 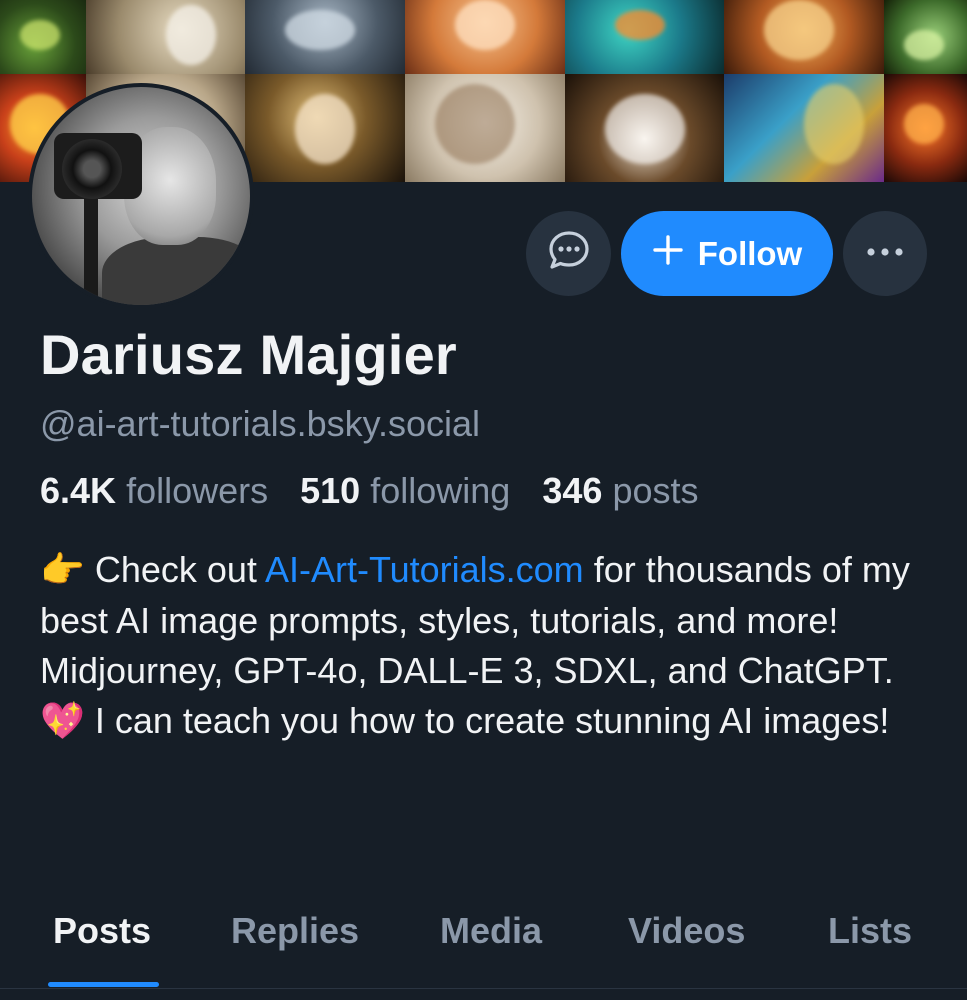 What do you see at coordinates (440, 490) in the screenshot?
I see `following-label: following` at bounding box center [440, 490].